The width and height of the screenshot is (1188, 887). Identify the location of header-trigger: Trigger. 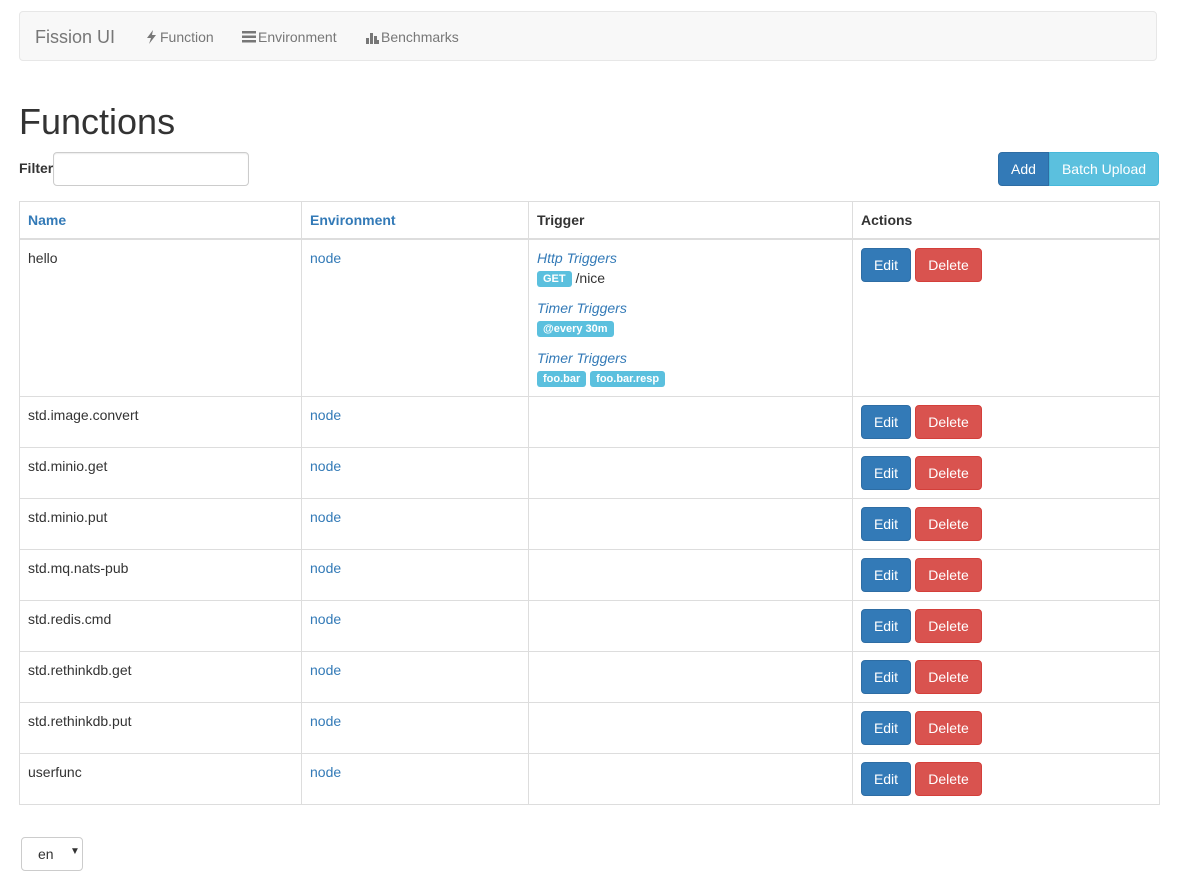
(690, 220).